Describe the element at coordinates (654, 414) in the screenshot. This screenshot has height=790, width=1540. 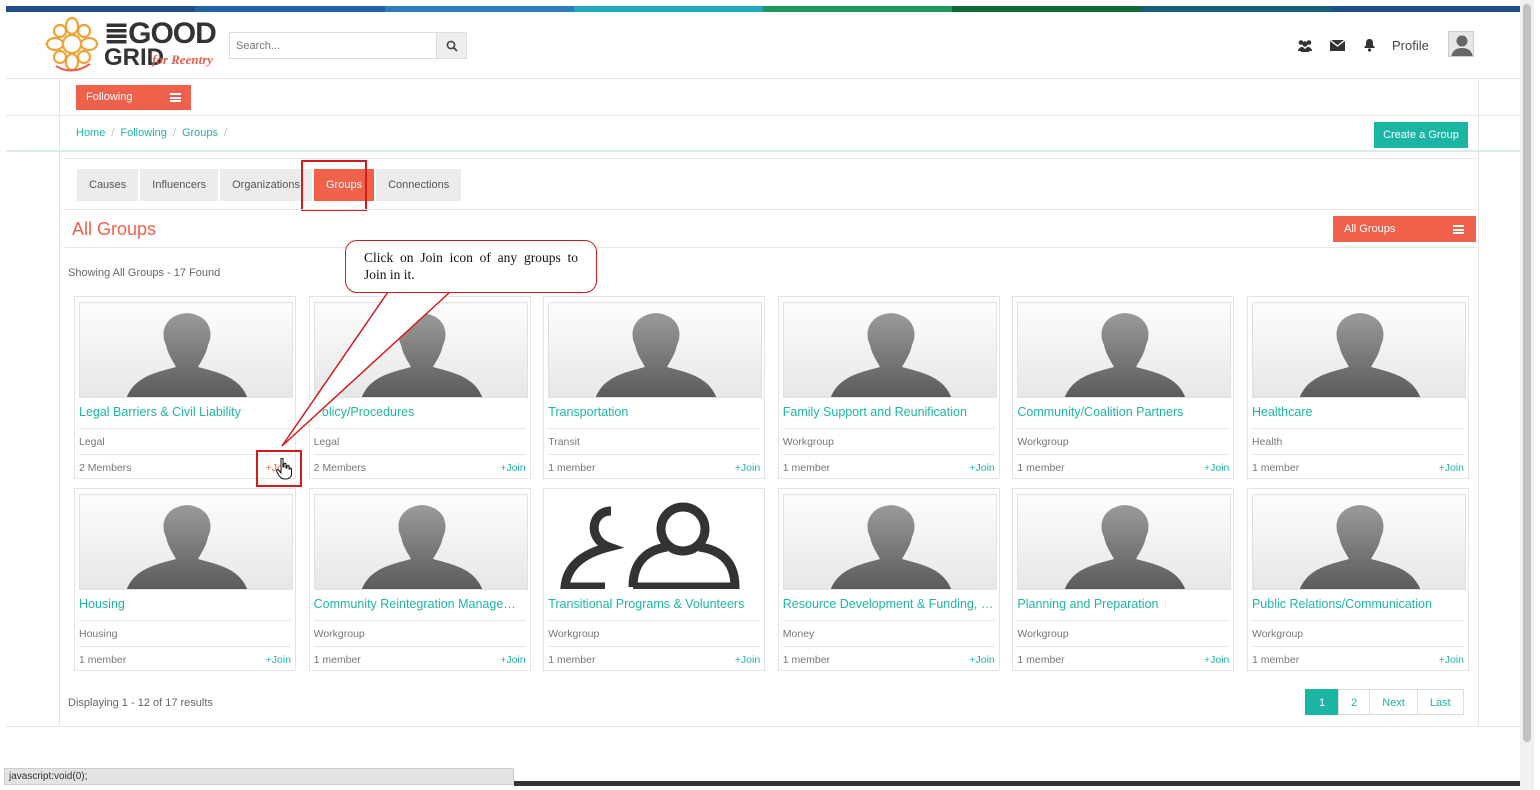
I see `group-name: Transportation` at that location.